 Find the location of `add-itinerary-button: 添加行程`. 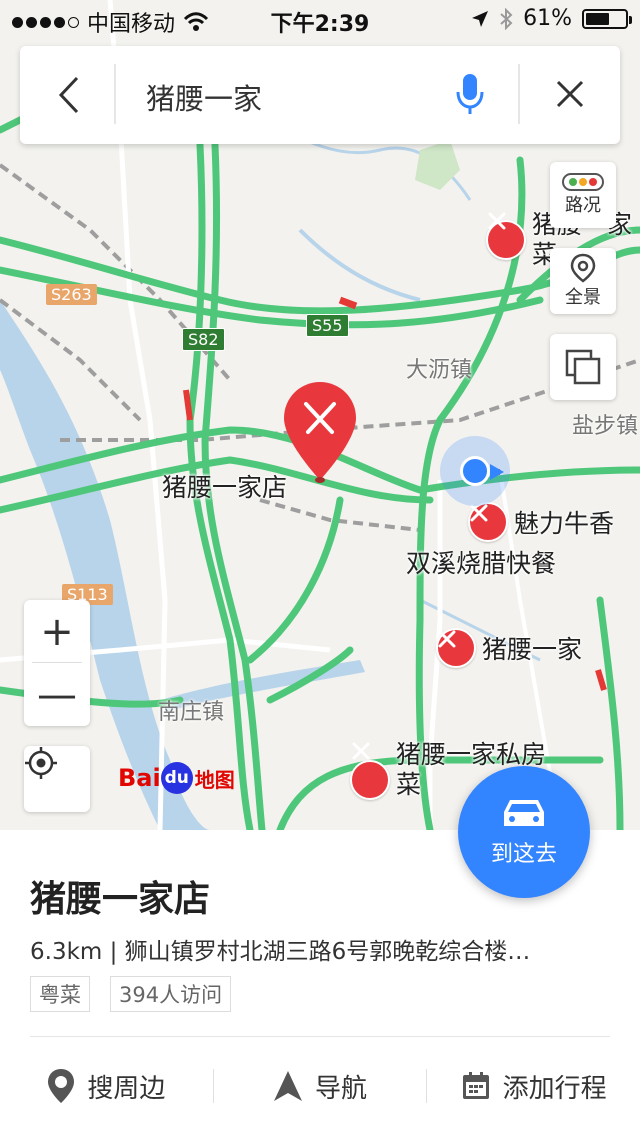

add-itinerary-button: 添加行程 is located at coordinates (533, 1086).